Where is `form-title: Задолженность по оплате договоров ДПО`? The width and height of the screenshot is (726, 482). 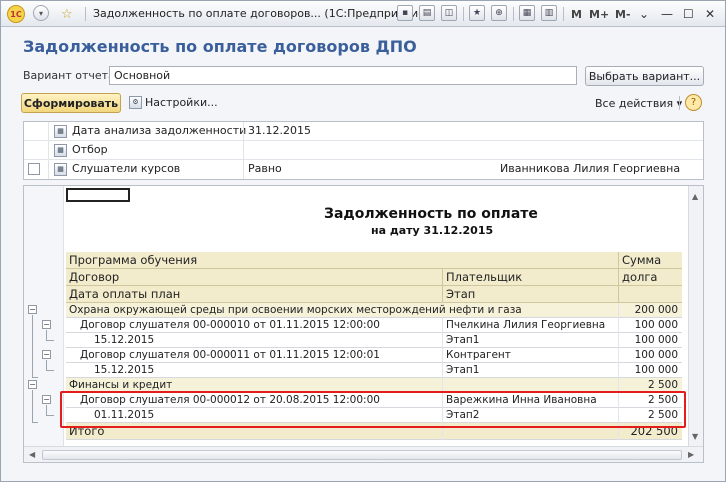
form-title: Задолженность по оплате договоров ДПО is located at coordinates (220, 46).